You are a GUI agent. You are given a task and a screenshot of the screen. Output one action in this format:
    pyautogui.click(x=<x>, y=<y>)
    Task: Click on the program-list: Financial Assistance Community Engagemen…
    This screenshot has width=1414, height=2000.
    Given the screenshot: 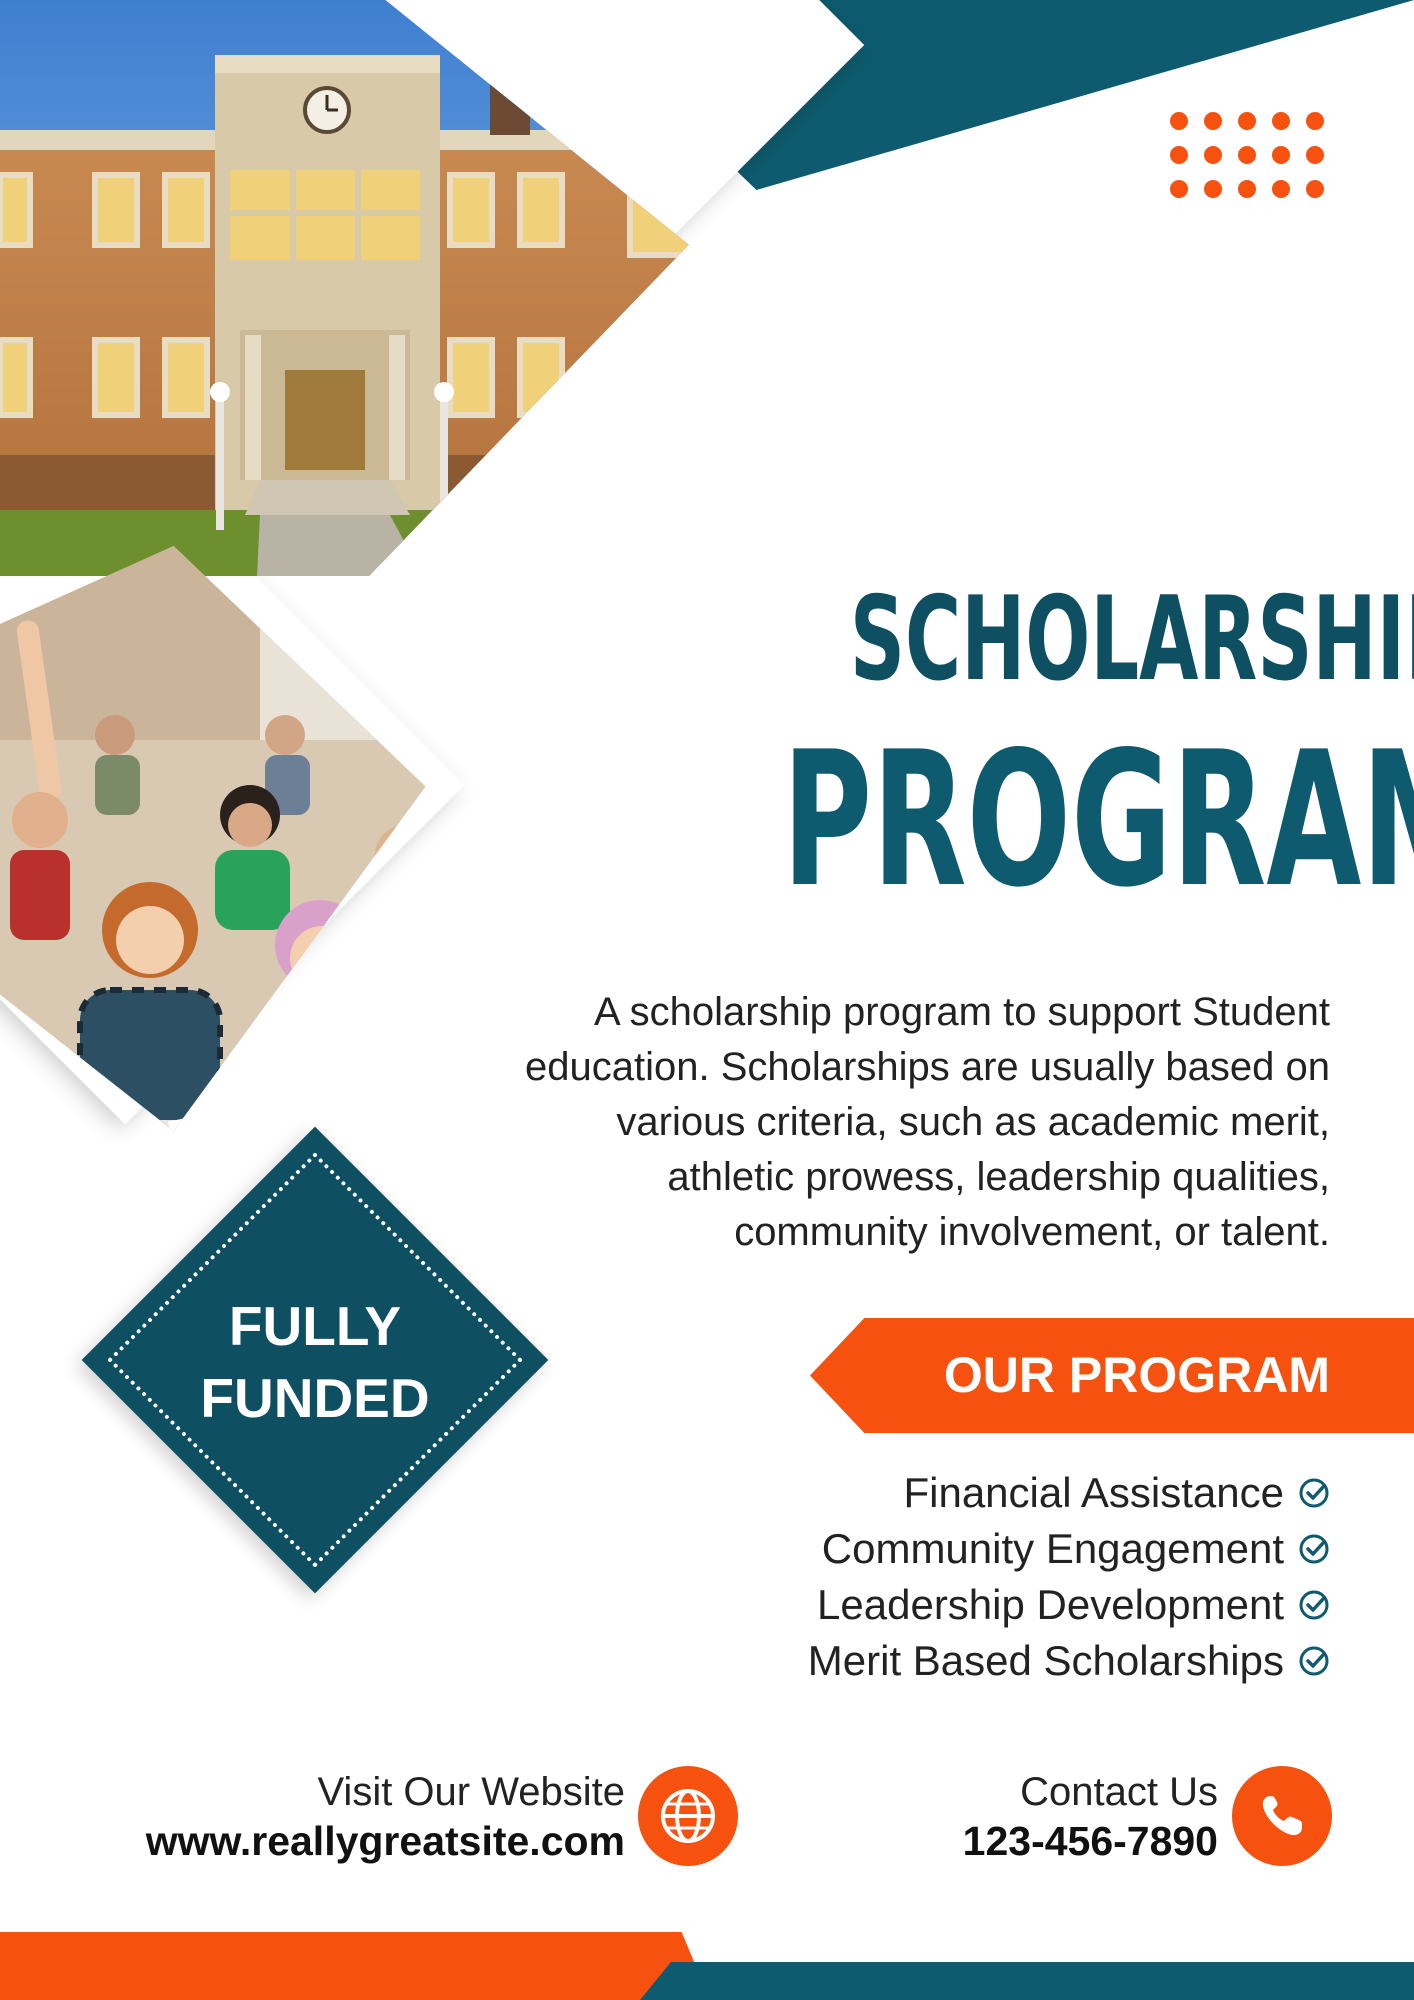 What is the action you would take?
    pyautogui.click(x=1015, y=1577)
    